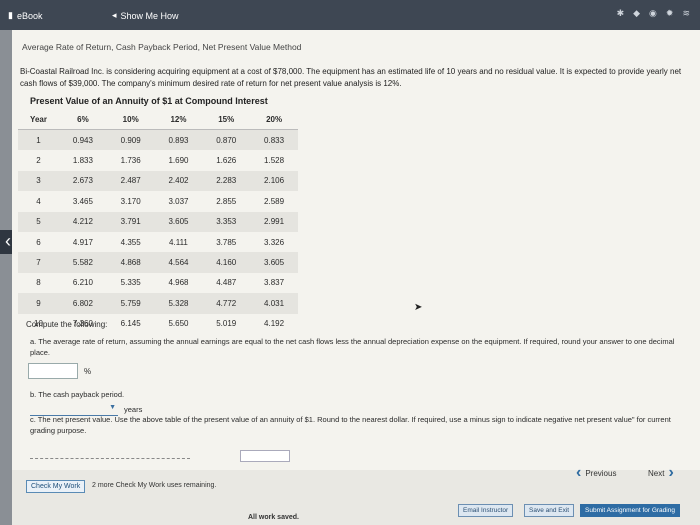 Image resolution: width=700 pixels, height=525 pixels. I want to click on pv-header-12: 12%, so click(178, 120).